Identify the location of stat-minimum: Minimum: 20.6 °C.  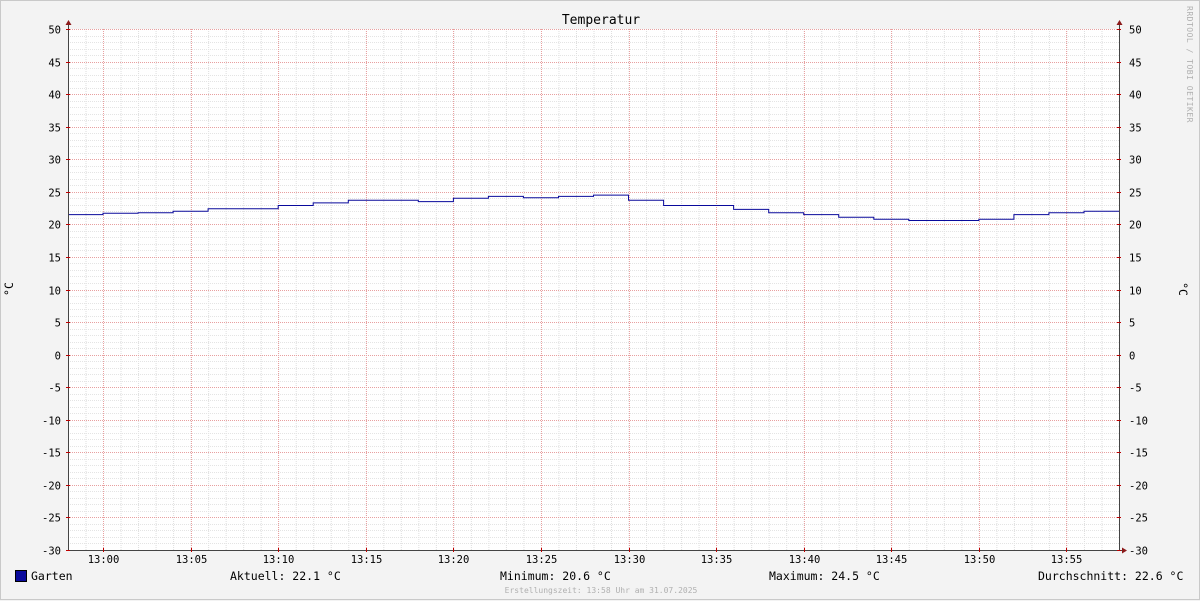
(555, 576).